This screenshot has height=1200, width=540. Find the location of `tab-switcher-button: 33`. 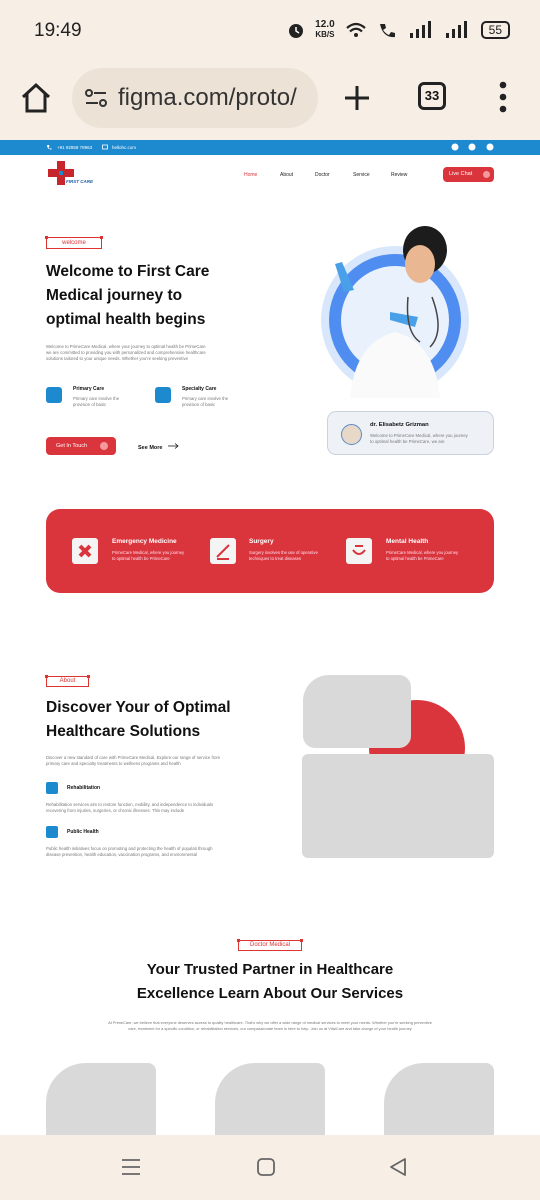

tab-switcher-button: 33 is located at coordinates (432, 96).